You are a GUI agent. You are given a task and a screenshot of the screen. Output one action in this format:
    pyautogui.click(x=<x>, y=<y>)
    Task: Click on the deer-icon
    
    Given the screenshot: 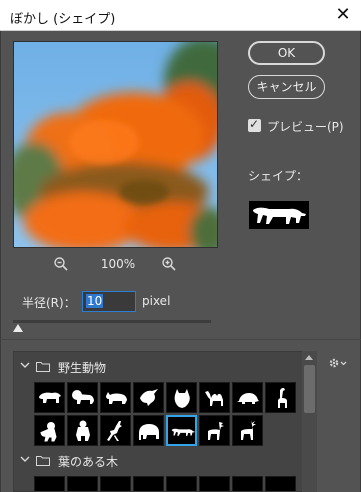 What is the action you would take?
    pyautogui.click(x=114, y=431)
    